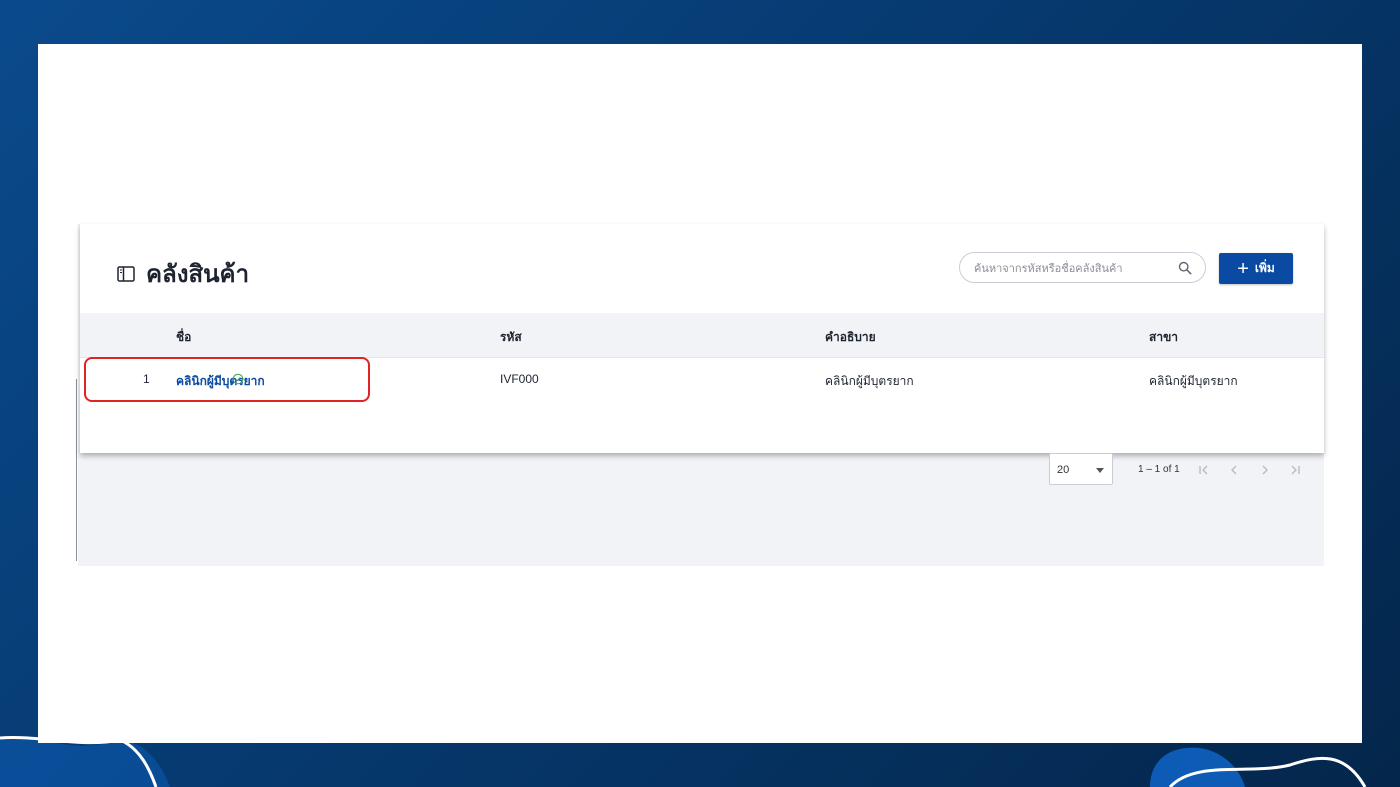  Describe the element at coordinates (1074, 269) in the screenshot. I see `search-input` at that location.